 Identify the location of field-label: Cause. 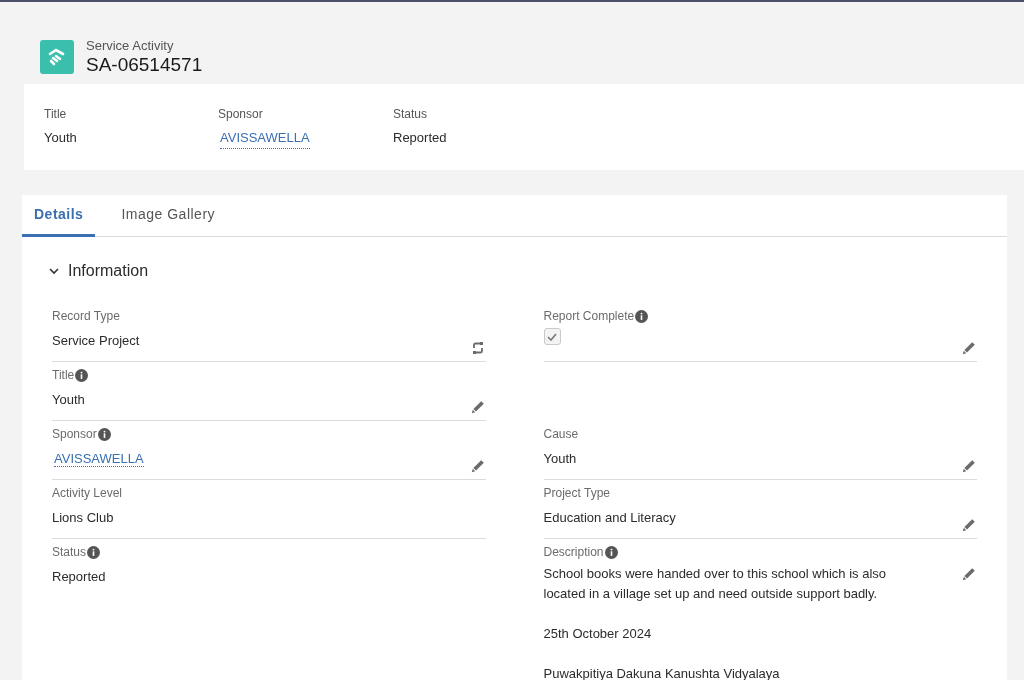
(561, 434).